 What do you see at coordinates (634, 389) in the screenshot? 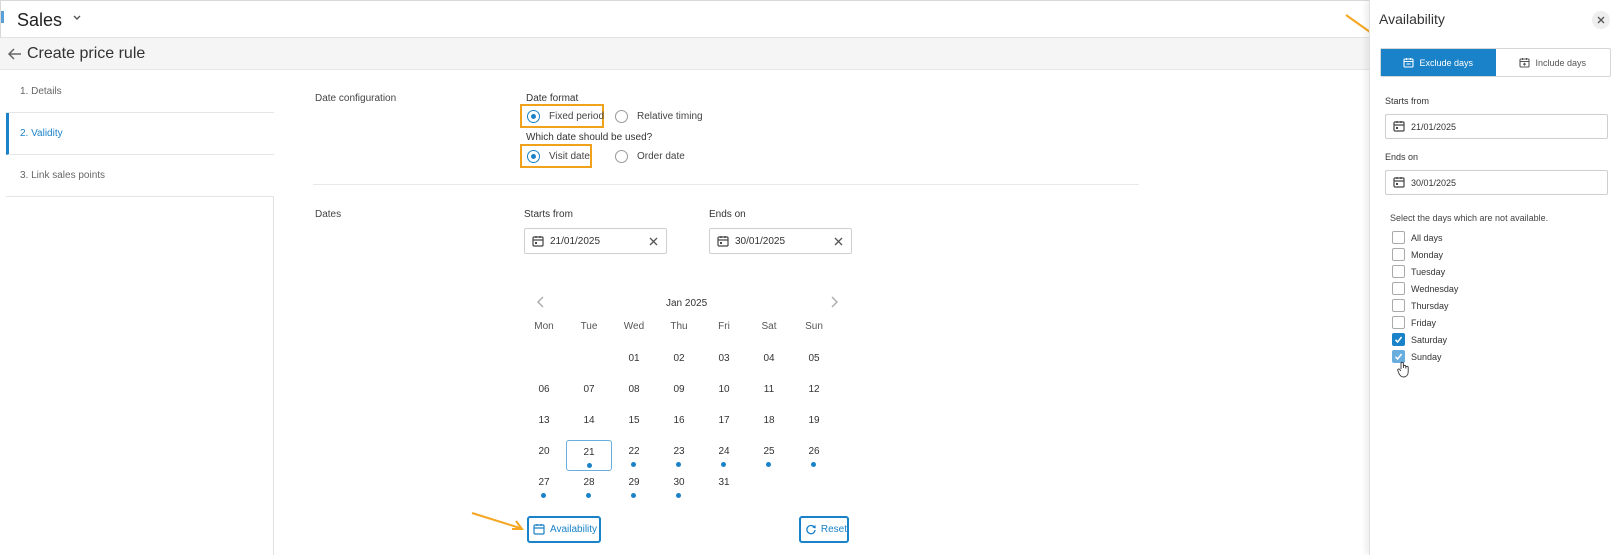
I see `calendar-day-number: 08` at bounding box center [634, 389].